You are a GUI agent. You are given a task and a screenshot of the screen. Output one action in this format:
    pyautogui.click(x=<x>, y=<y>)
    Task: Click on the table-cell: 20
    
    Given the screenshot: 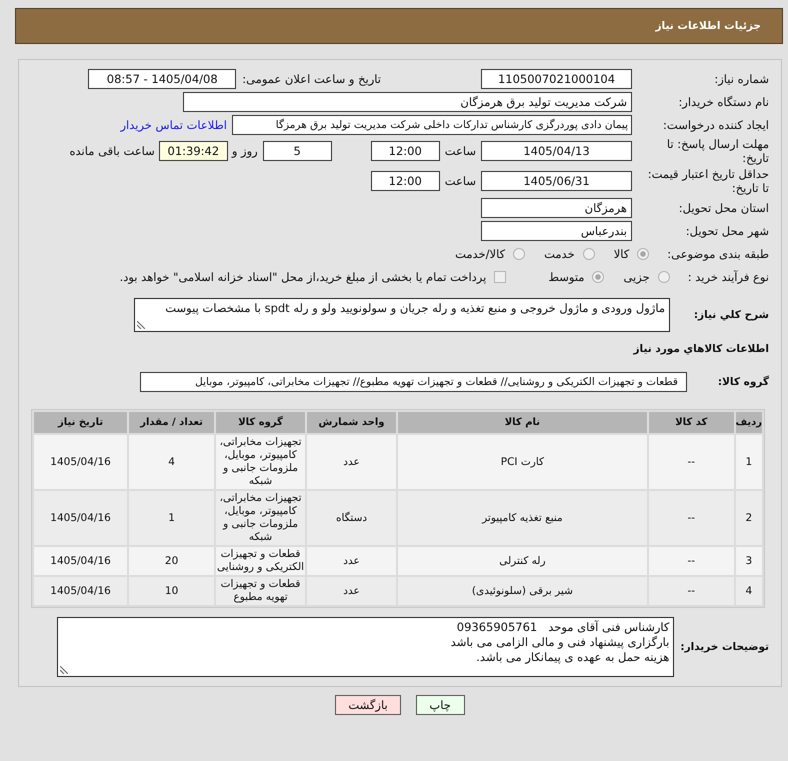 What is the action you would take?
    pyautogui.click(x=171, y=561)
    